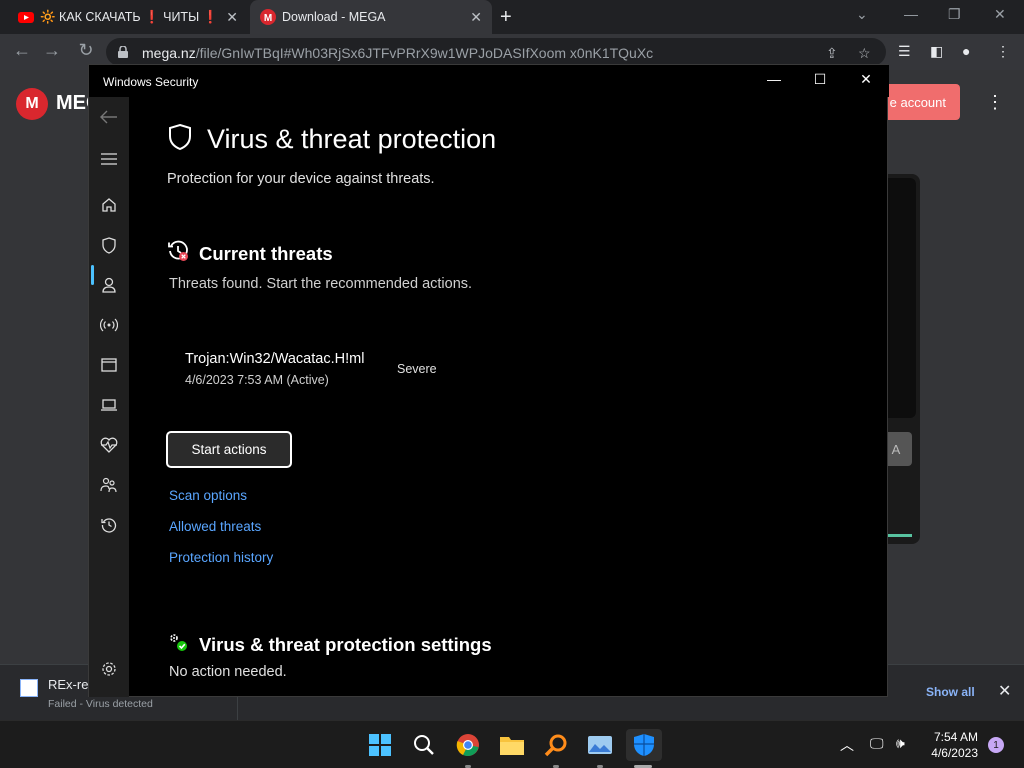  Describe the element at coordinates (380, 745) in the screenshot. I see `start-windows-icon` at that location.